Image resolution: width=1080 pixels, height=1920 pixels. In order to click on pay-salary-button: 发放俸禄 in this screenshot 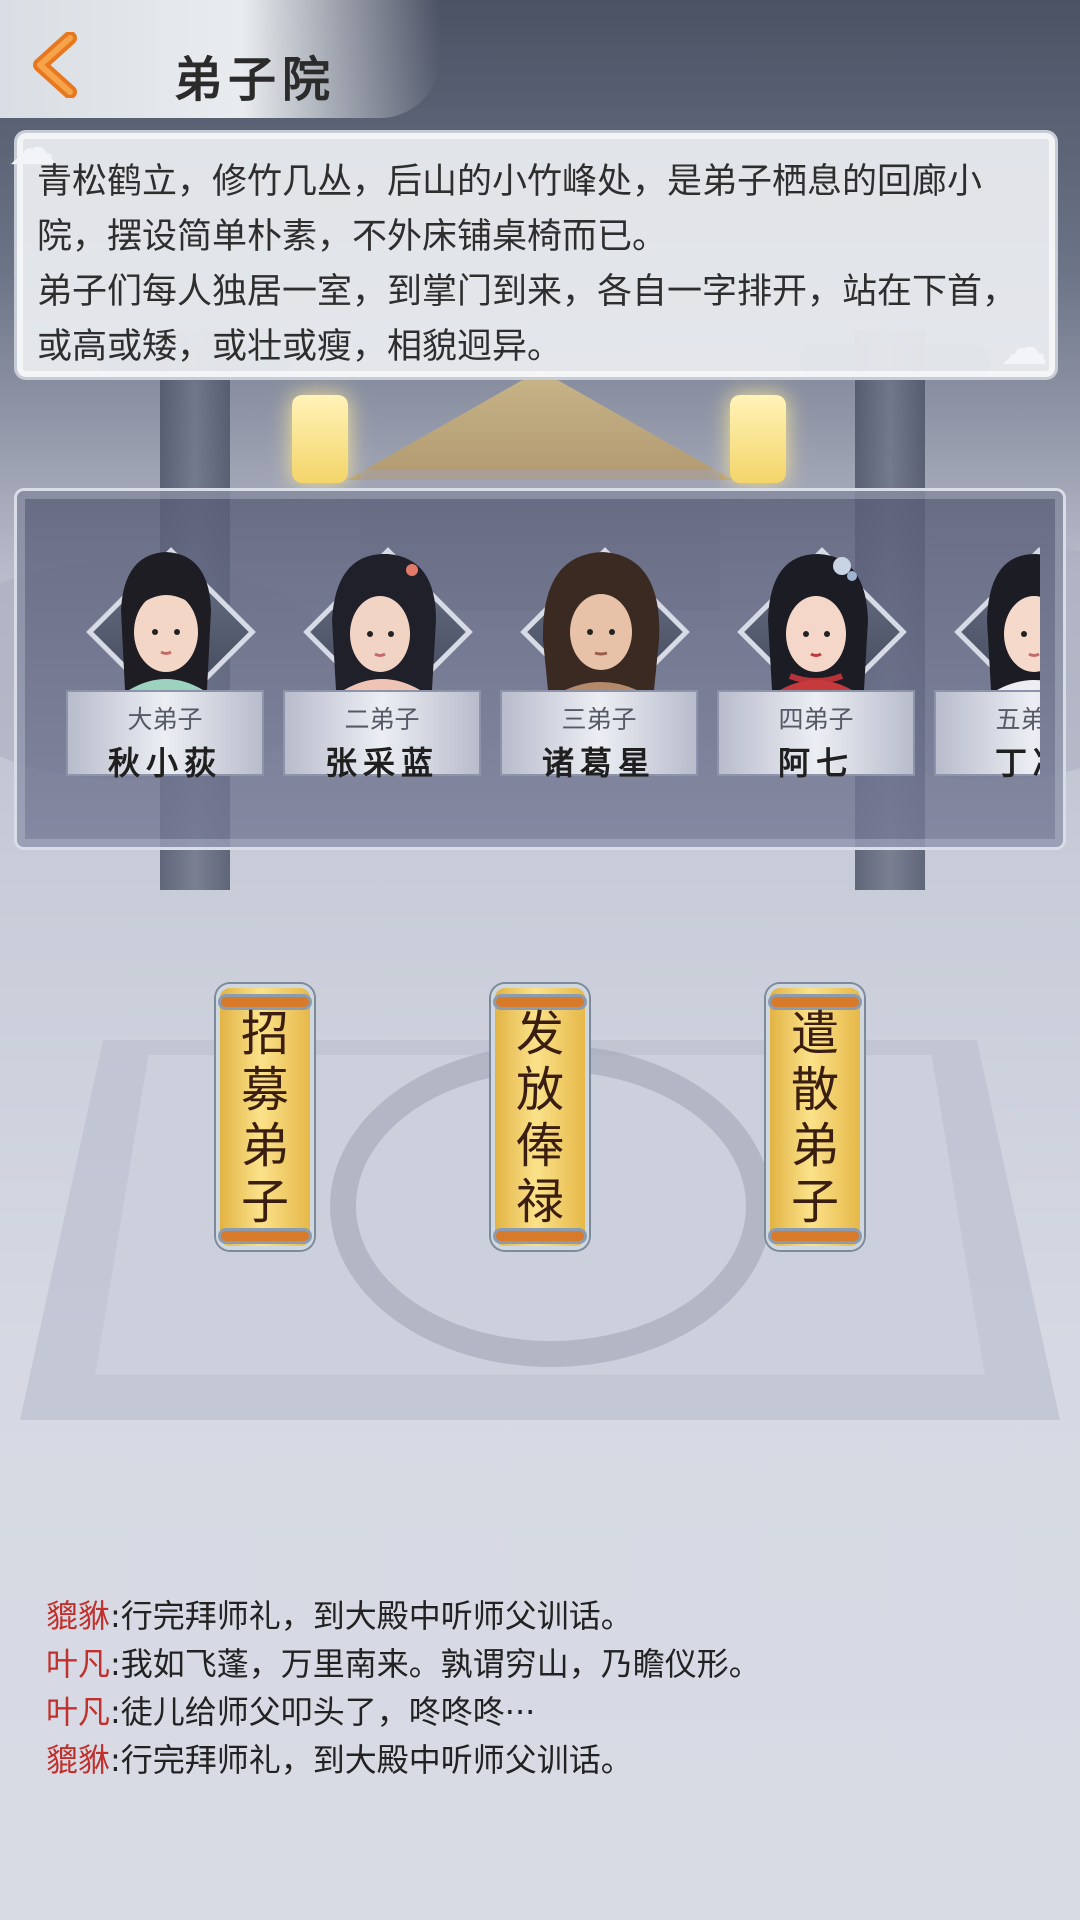, I will do `click(540, 1117)`.